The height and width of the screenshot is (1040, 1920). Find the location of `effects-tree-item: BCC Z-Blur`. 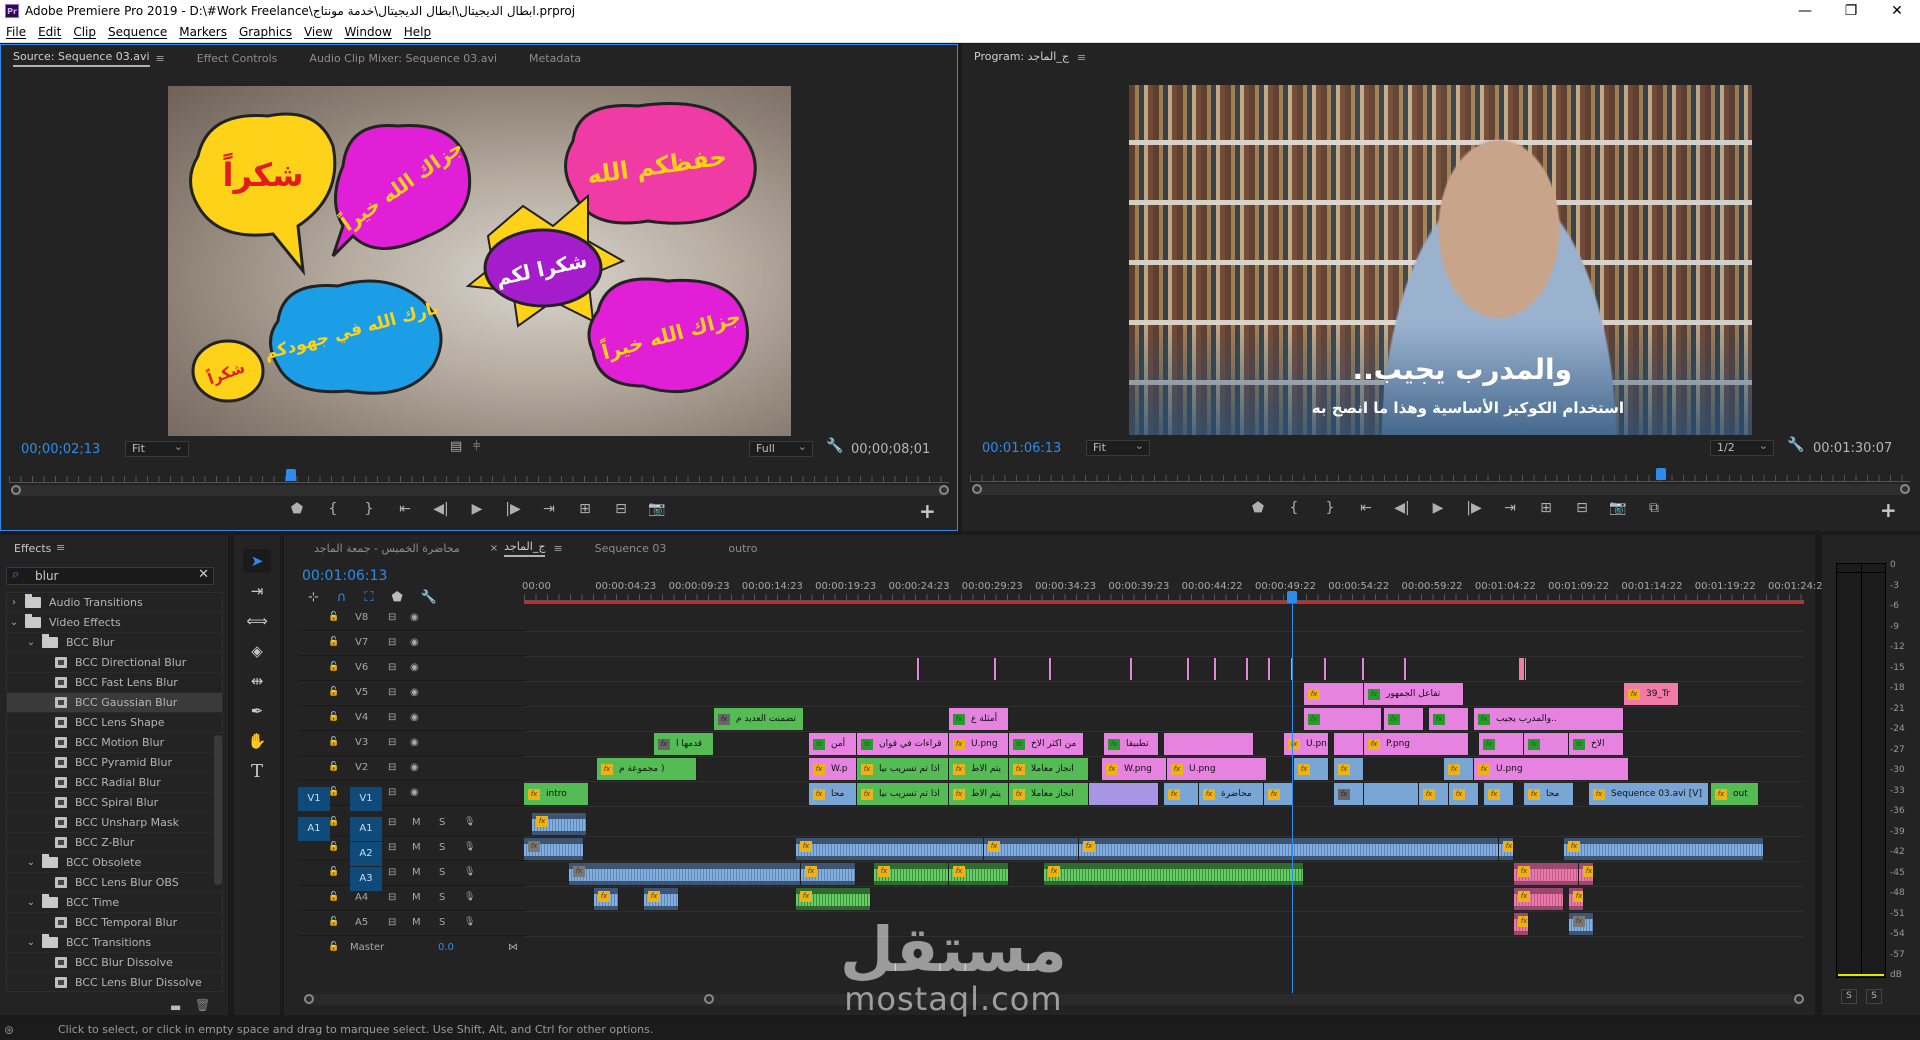

effects-tree-item: BCC Z-Blur is located at coordinates (114, 843).